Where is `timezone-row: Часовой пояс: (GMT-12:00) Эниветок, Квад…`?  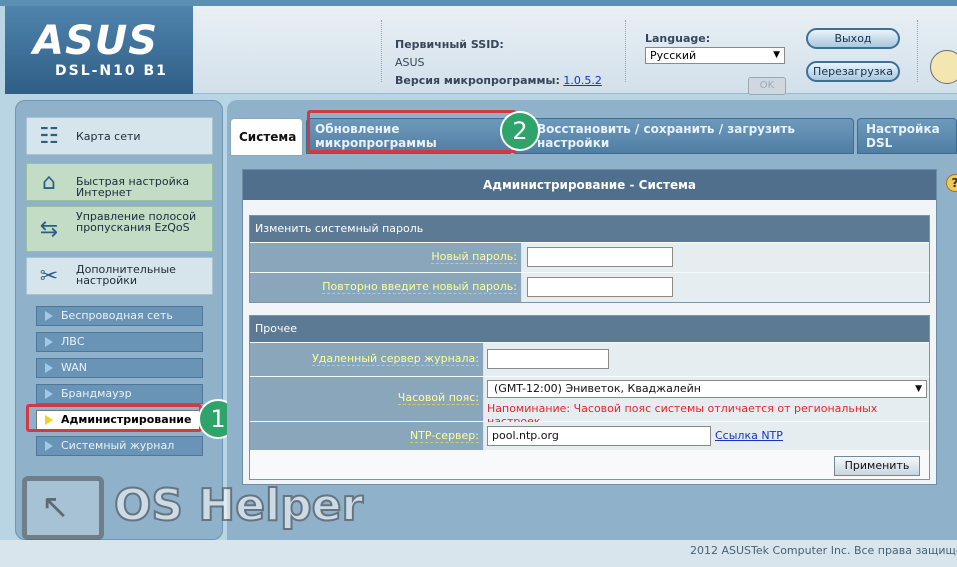
timezone-row: Часовой пояс: (GMT-12:00) Эниветок, Квад… is located at coordinates (589, 402).